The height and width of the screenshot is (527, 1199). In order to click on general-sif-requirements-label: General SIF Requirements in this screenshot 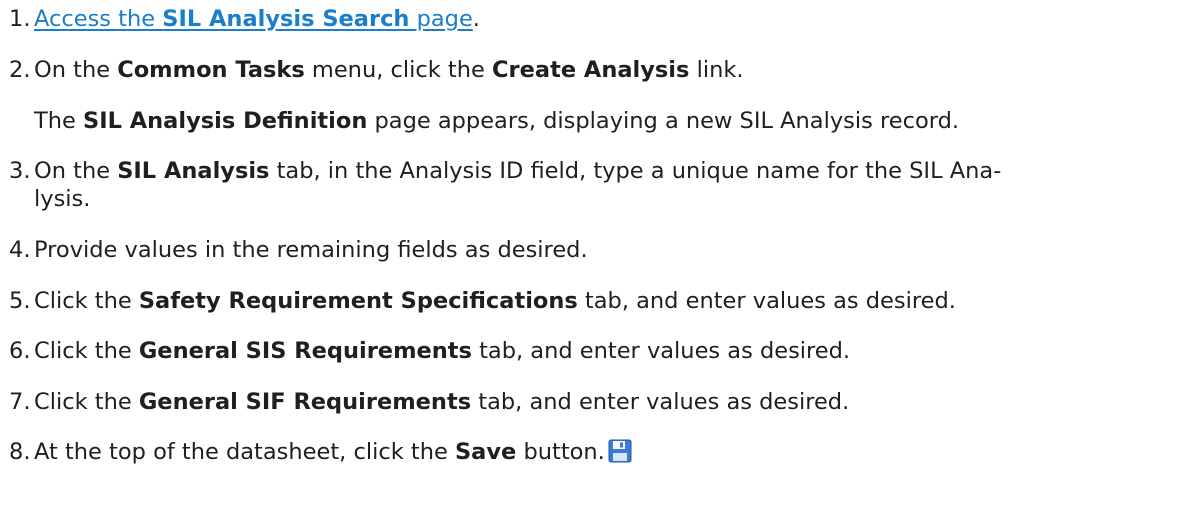, I will do `click(305, 402)`.